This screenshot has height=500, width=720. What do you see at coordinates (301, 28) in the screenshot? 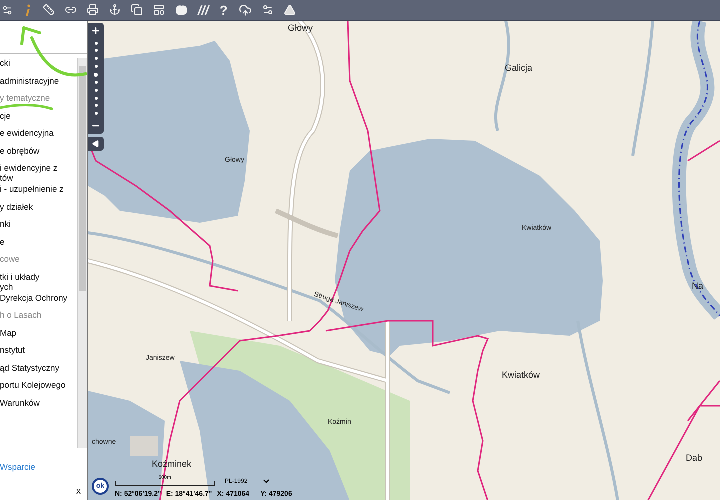
I see `map-label: Głowy` at bounding box center [301, 28].